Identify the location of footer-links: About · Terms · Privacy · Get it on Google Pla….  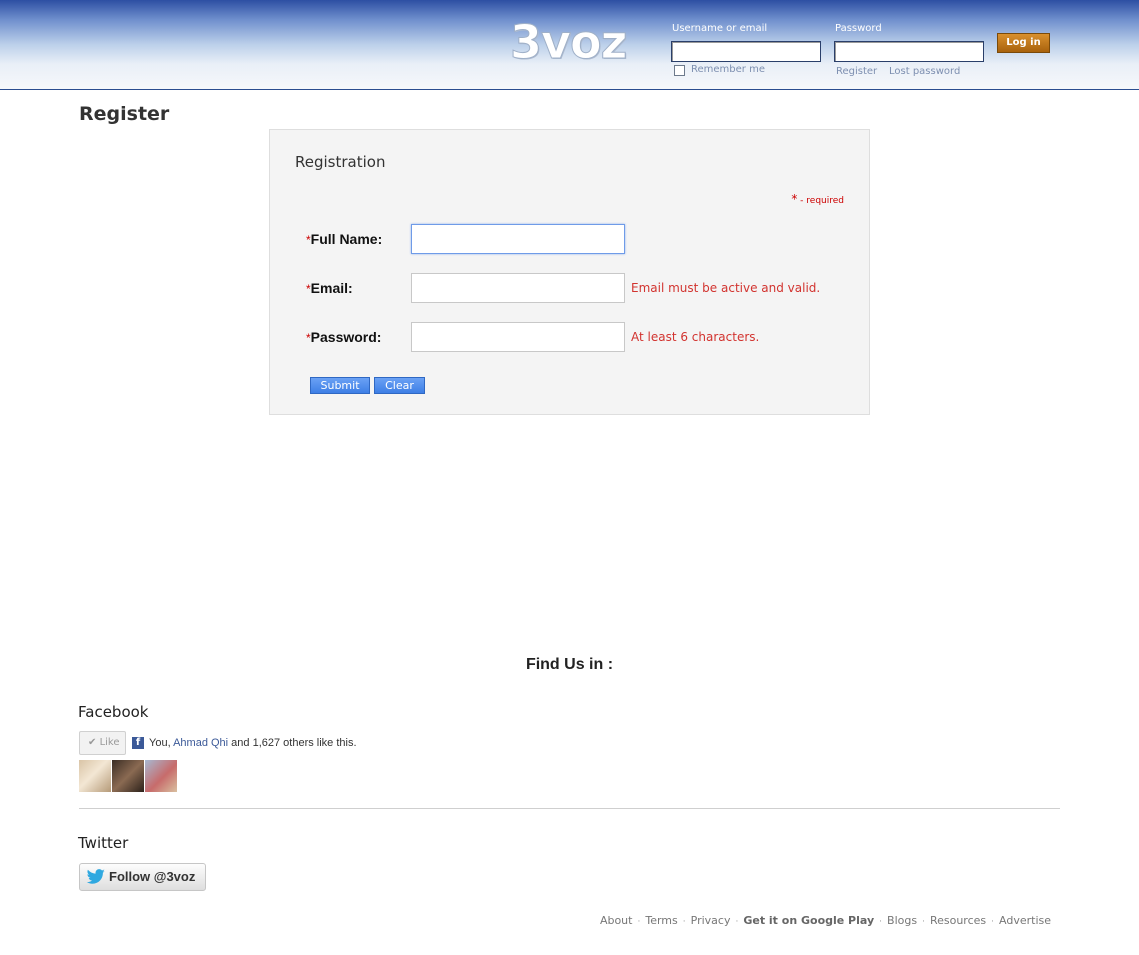
(825, 920).